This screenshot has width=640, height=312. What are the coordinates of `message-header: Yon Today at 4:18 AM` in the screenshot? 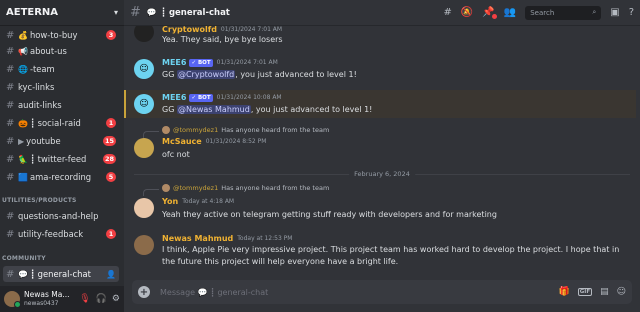 It's located at (198, 201).